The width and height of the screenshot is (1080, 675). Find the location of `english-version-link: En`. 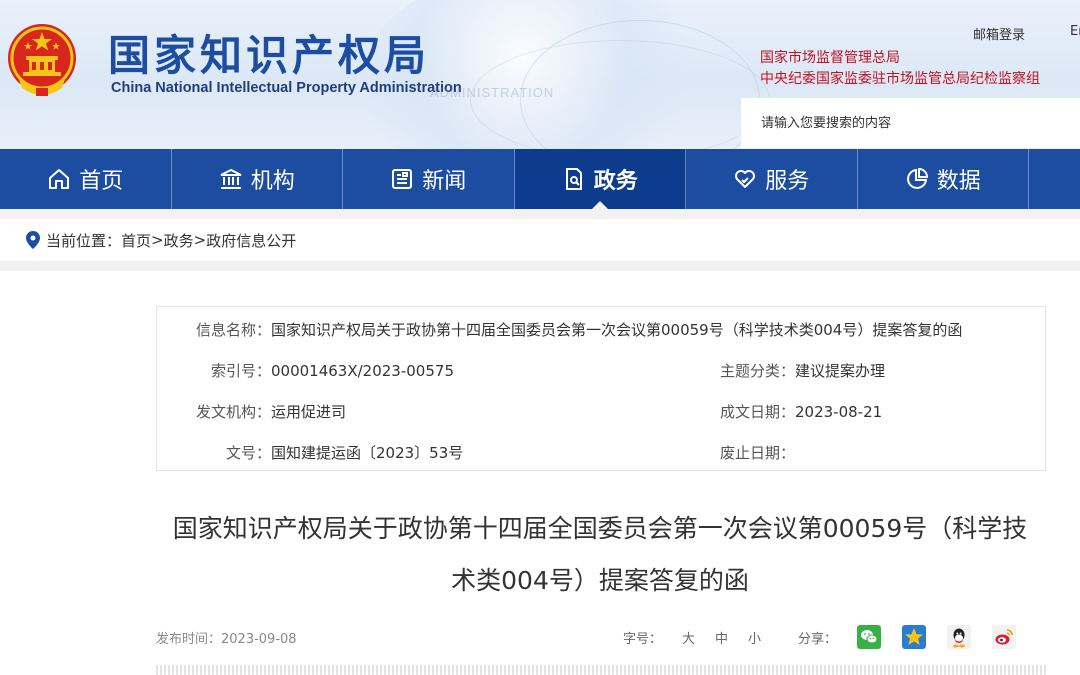

english-version-link: En is located at coordinates (1075, 31).